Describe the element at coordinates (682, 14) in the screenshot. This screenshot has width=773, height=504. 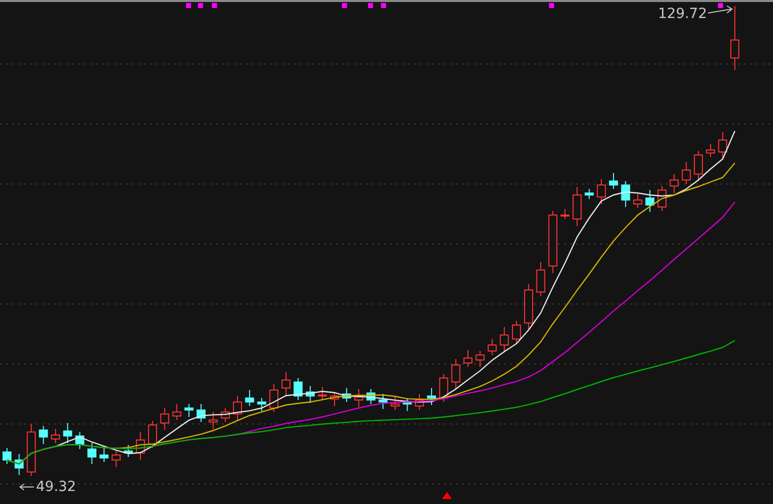
I see `price-label: 129.72` at that location.